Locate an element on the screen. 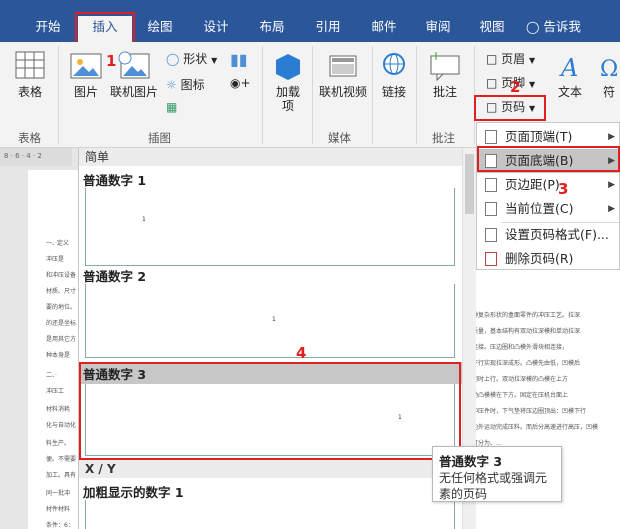  header-button: □ 页眉 ▼ is located at coordinates (510, 58).